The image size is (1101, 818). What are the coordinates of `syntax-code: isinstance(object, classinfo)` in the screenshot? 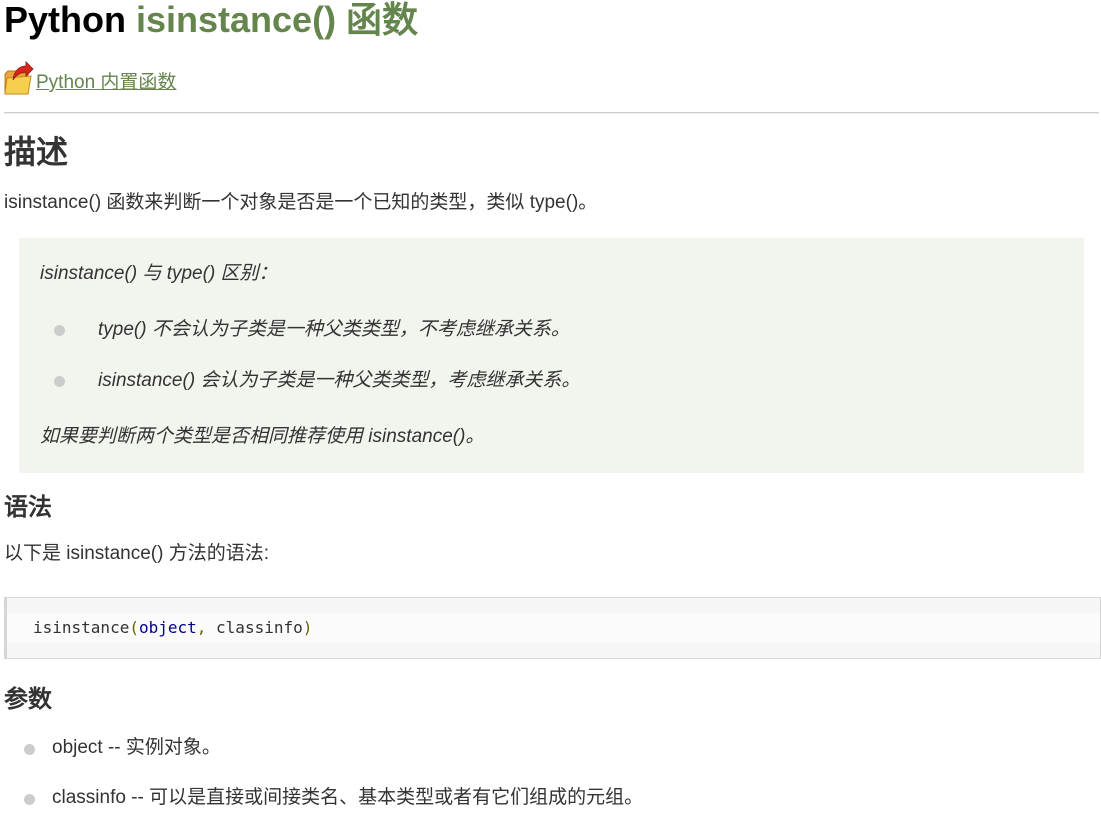 It's located at (172, 628).